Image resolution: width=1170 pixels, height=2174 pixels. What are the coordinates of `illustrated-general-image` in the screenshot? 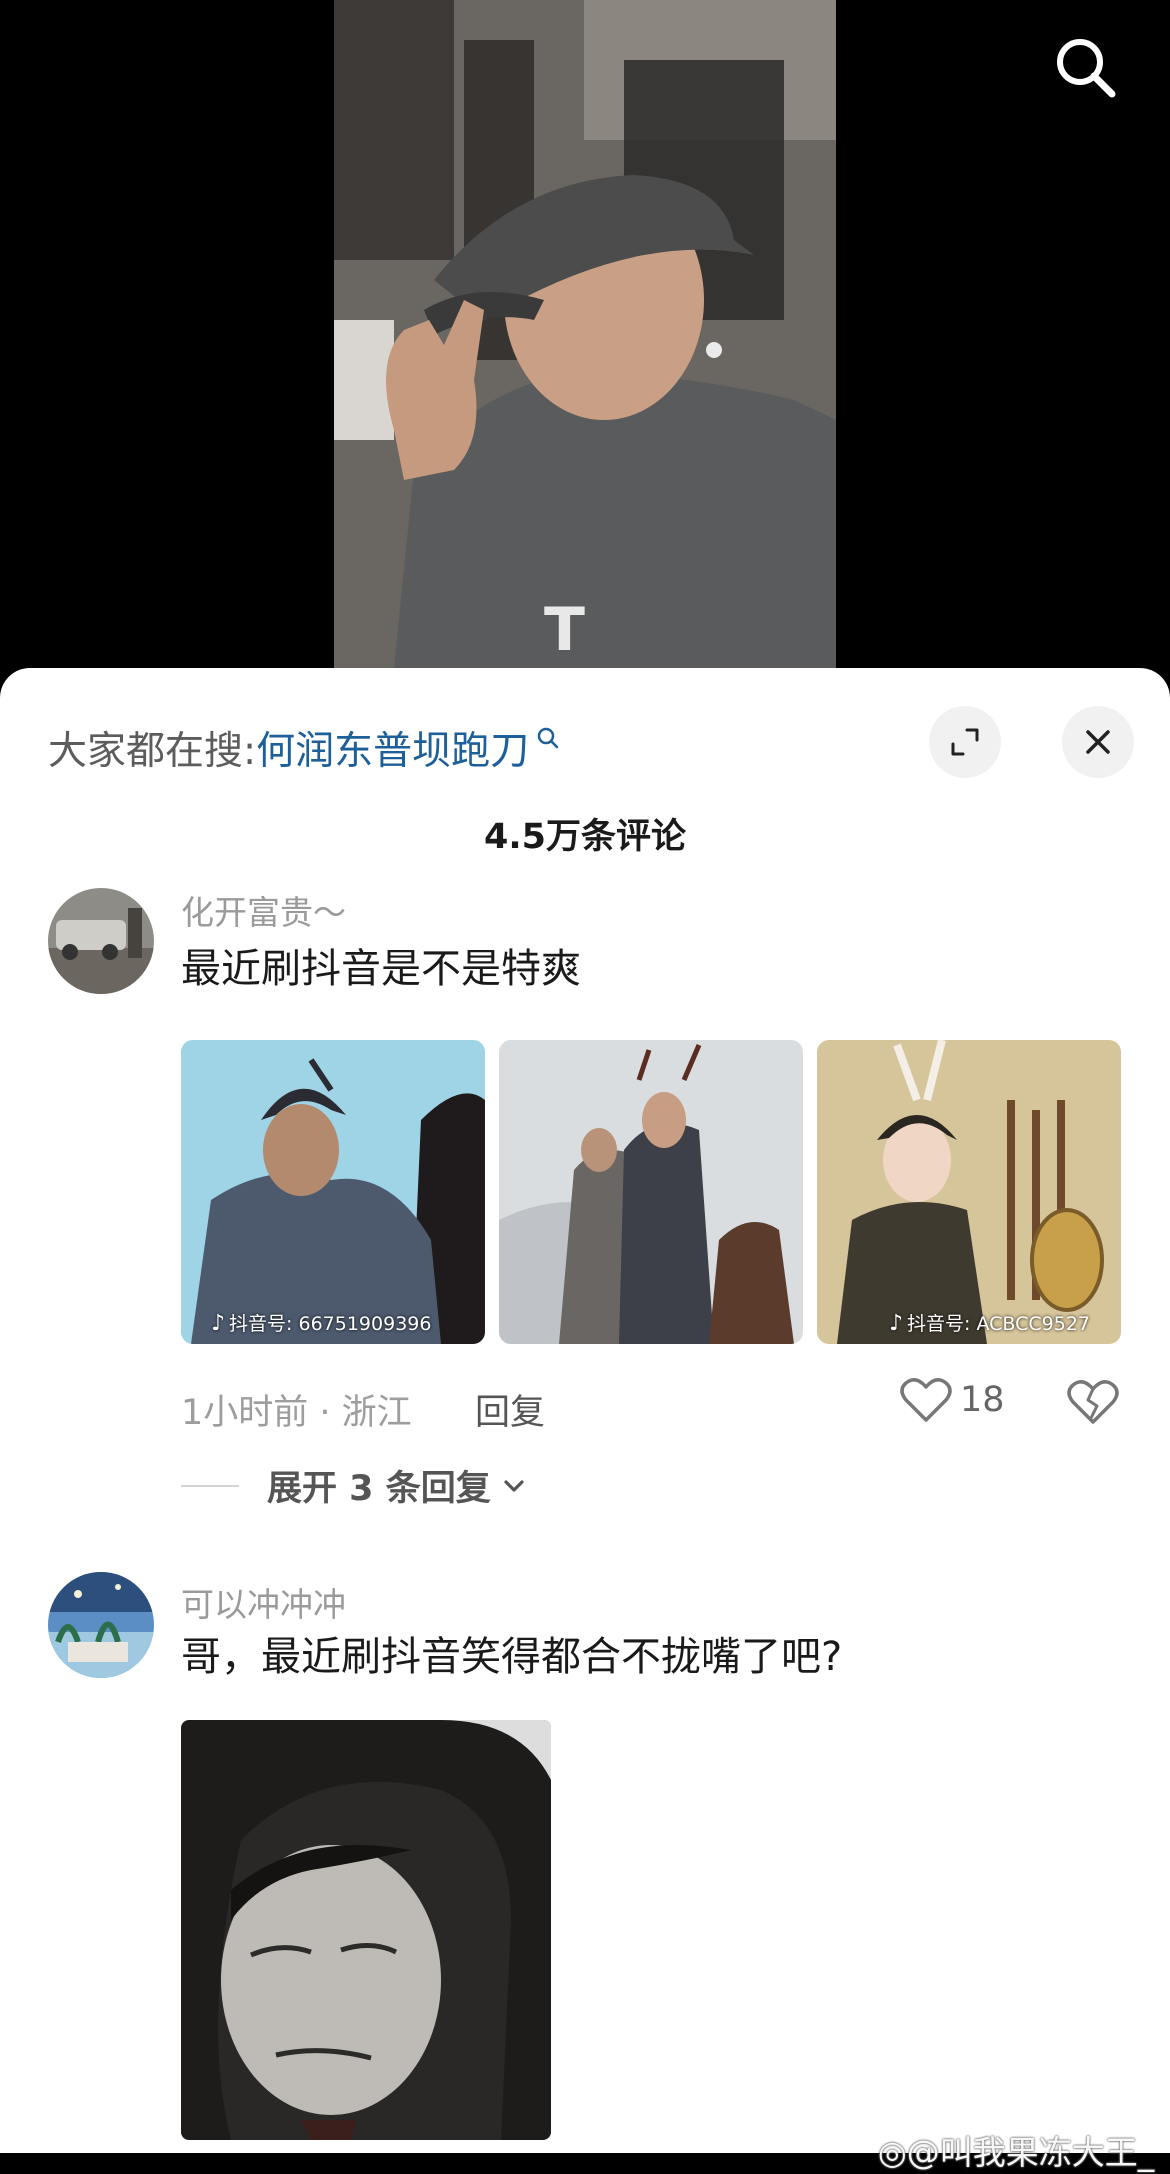 It's located at (969, 1192).